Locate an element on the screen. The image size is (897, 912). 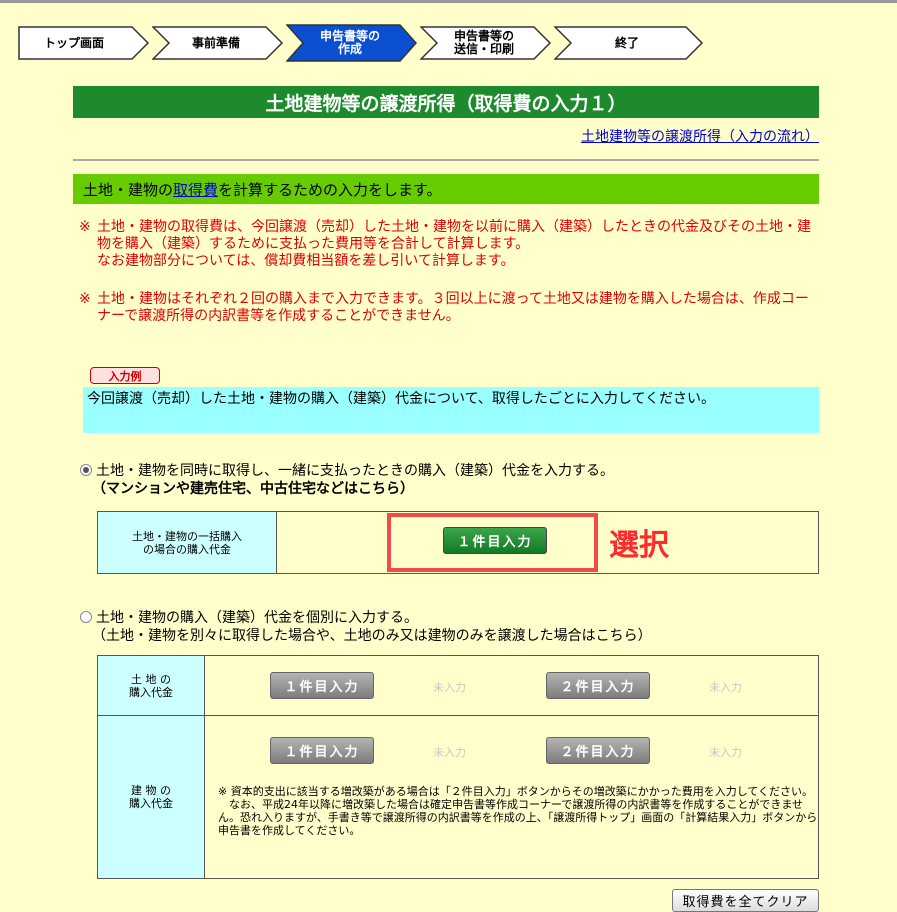
option-bulk-line1: 土地・建物を同時に取得し、一緒に支払ったときの購入（建築）代金を入力する。 is located at coordinates (355, 471).